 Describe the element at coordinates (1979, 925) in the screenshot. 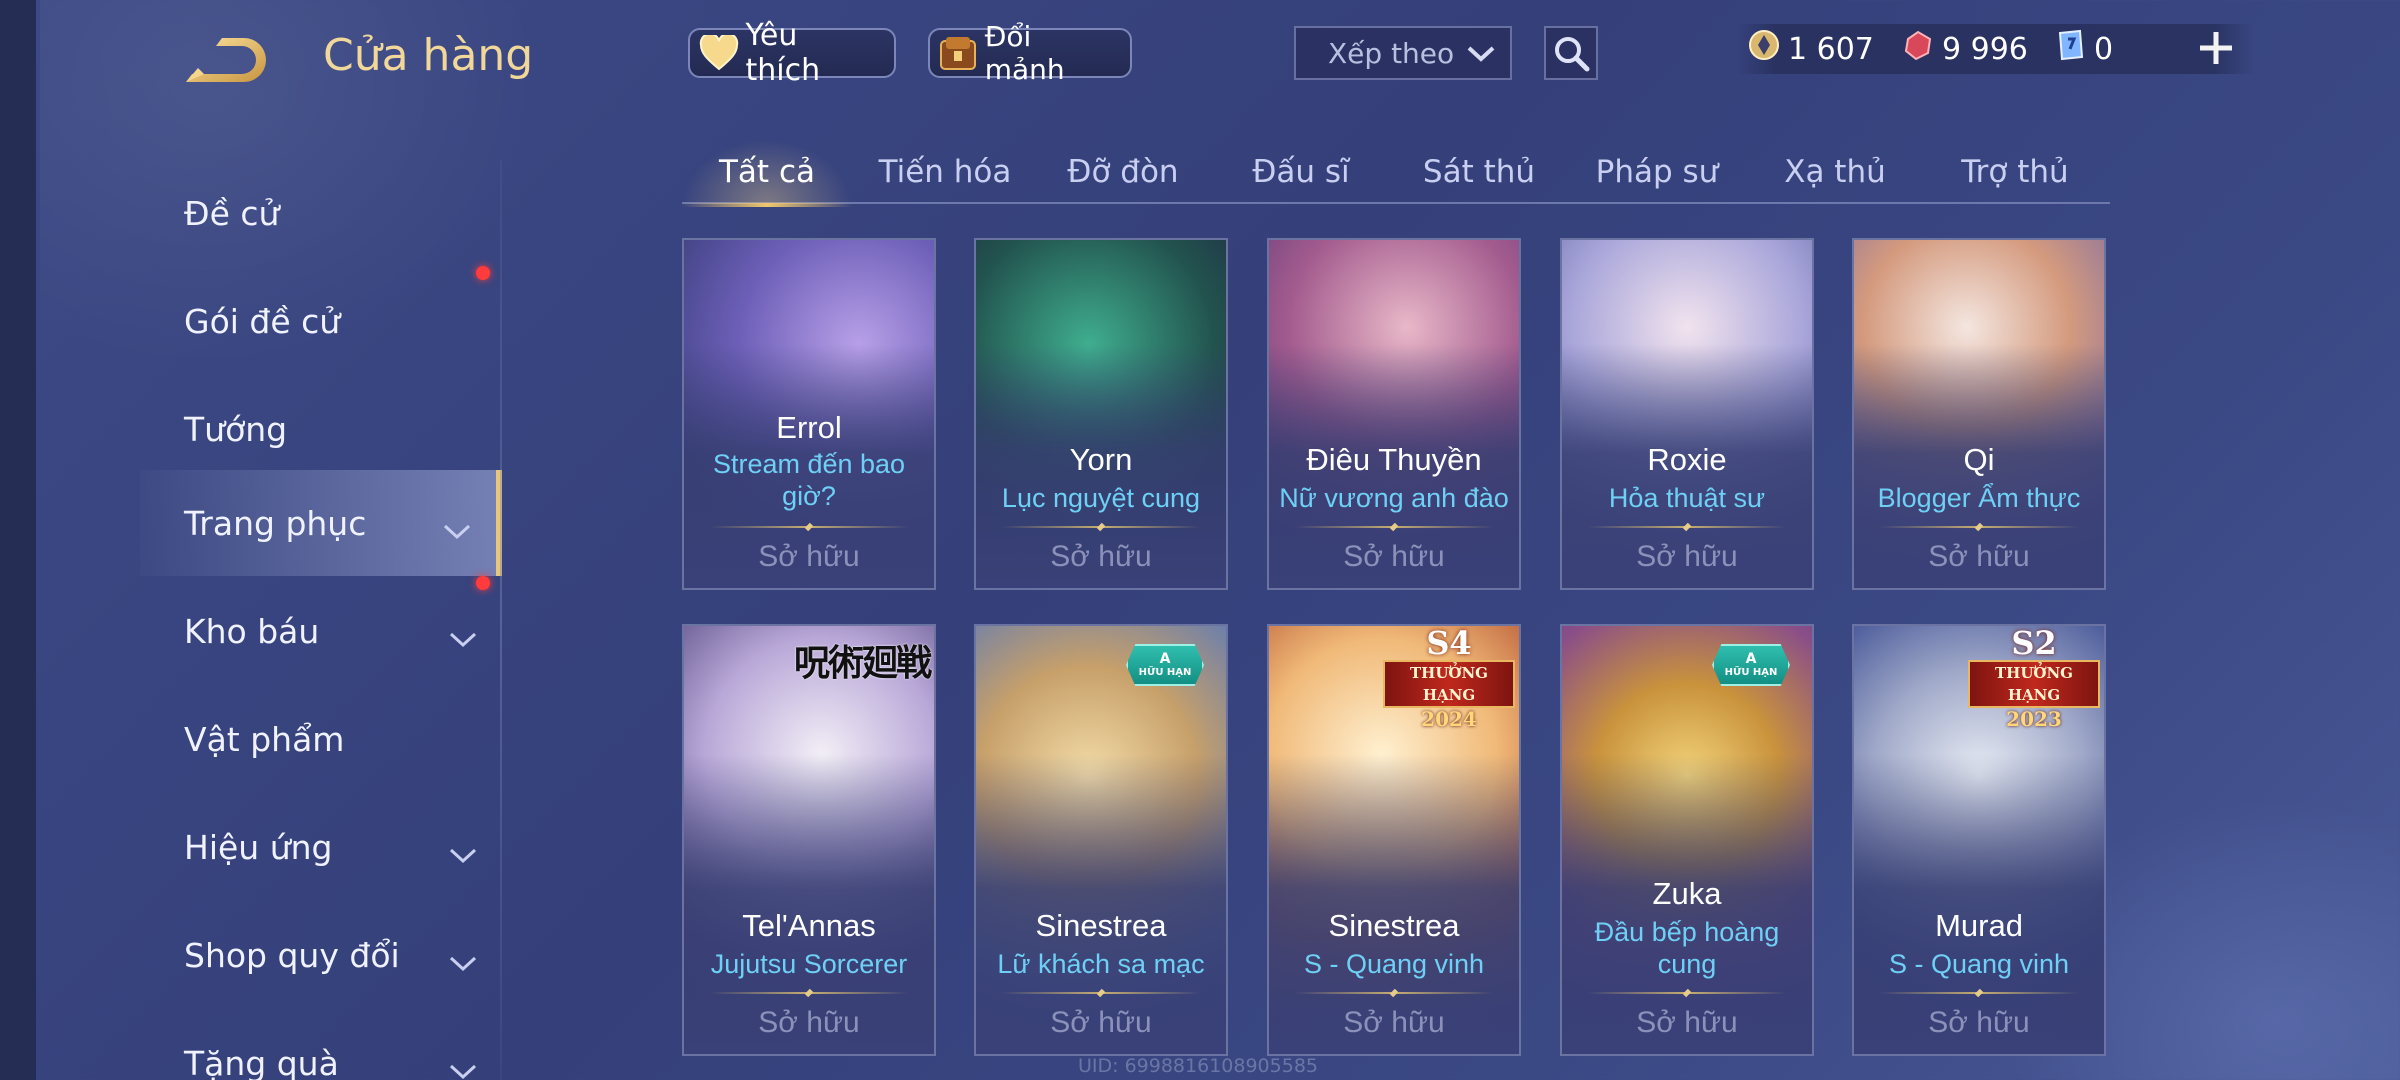

I see `hero-name: Murad` at that location.